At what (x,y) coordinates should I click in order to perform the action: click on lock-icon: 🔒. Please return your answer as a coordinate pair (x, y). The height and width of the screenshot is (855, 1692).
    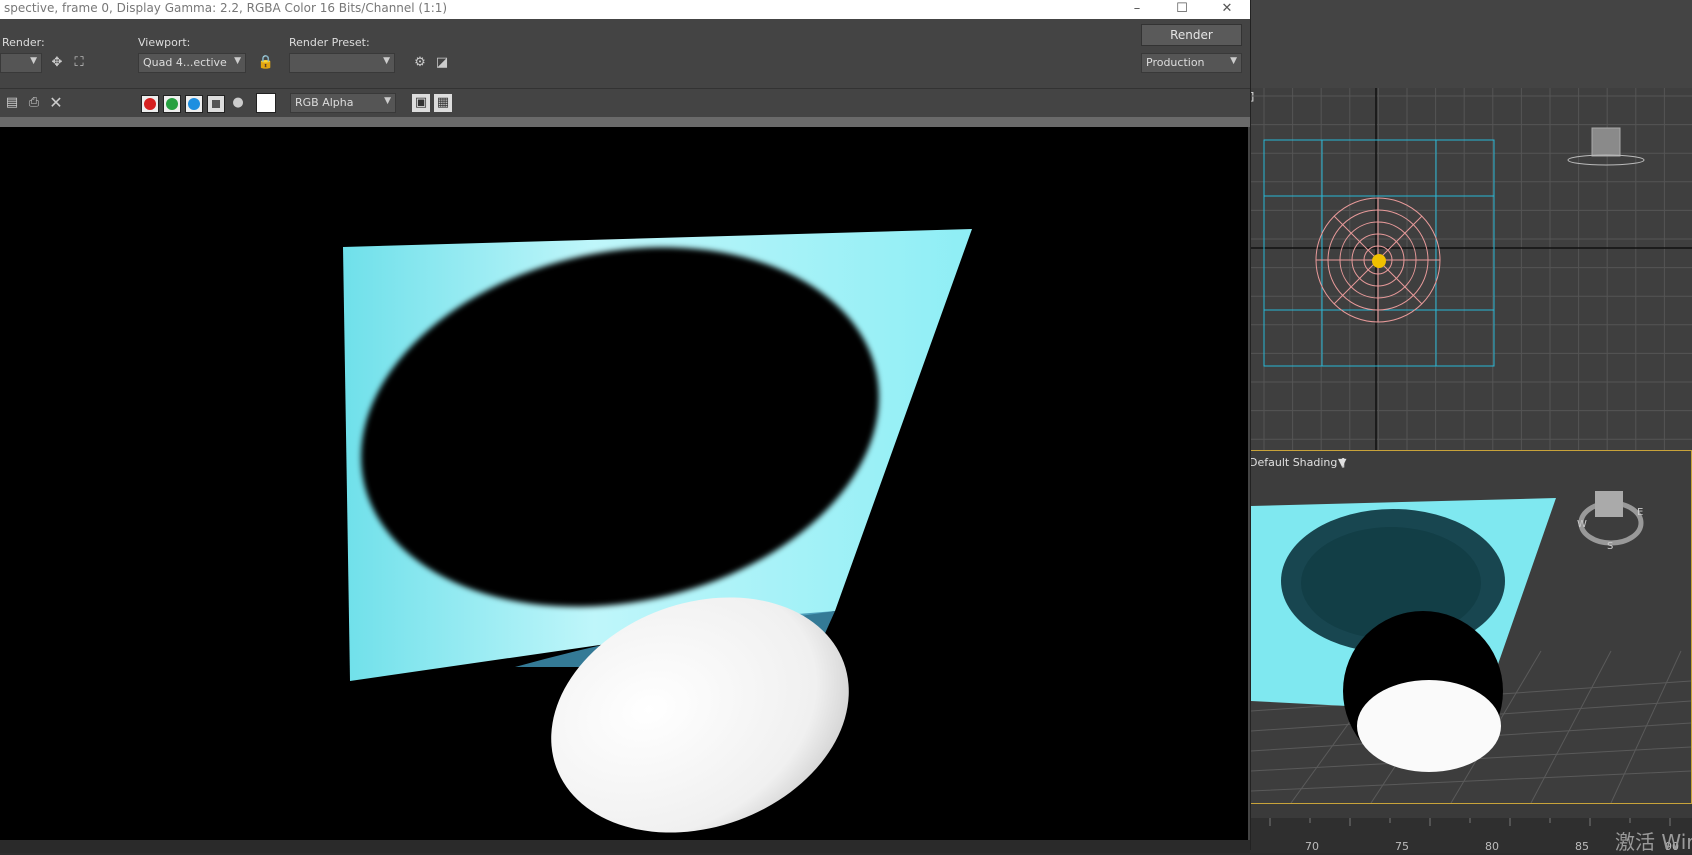
    Looking at the image, I should click on (266, 63).